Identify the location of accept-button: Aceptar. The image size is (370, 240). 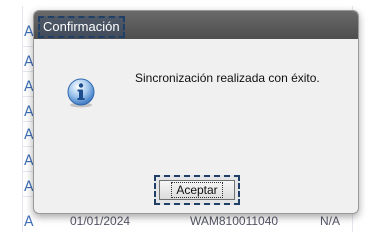
(197, 190).